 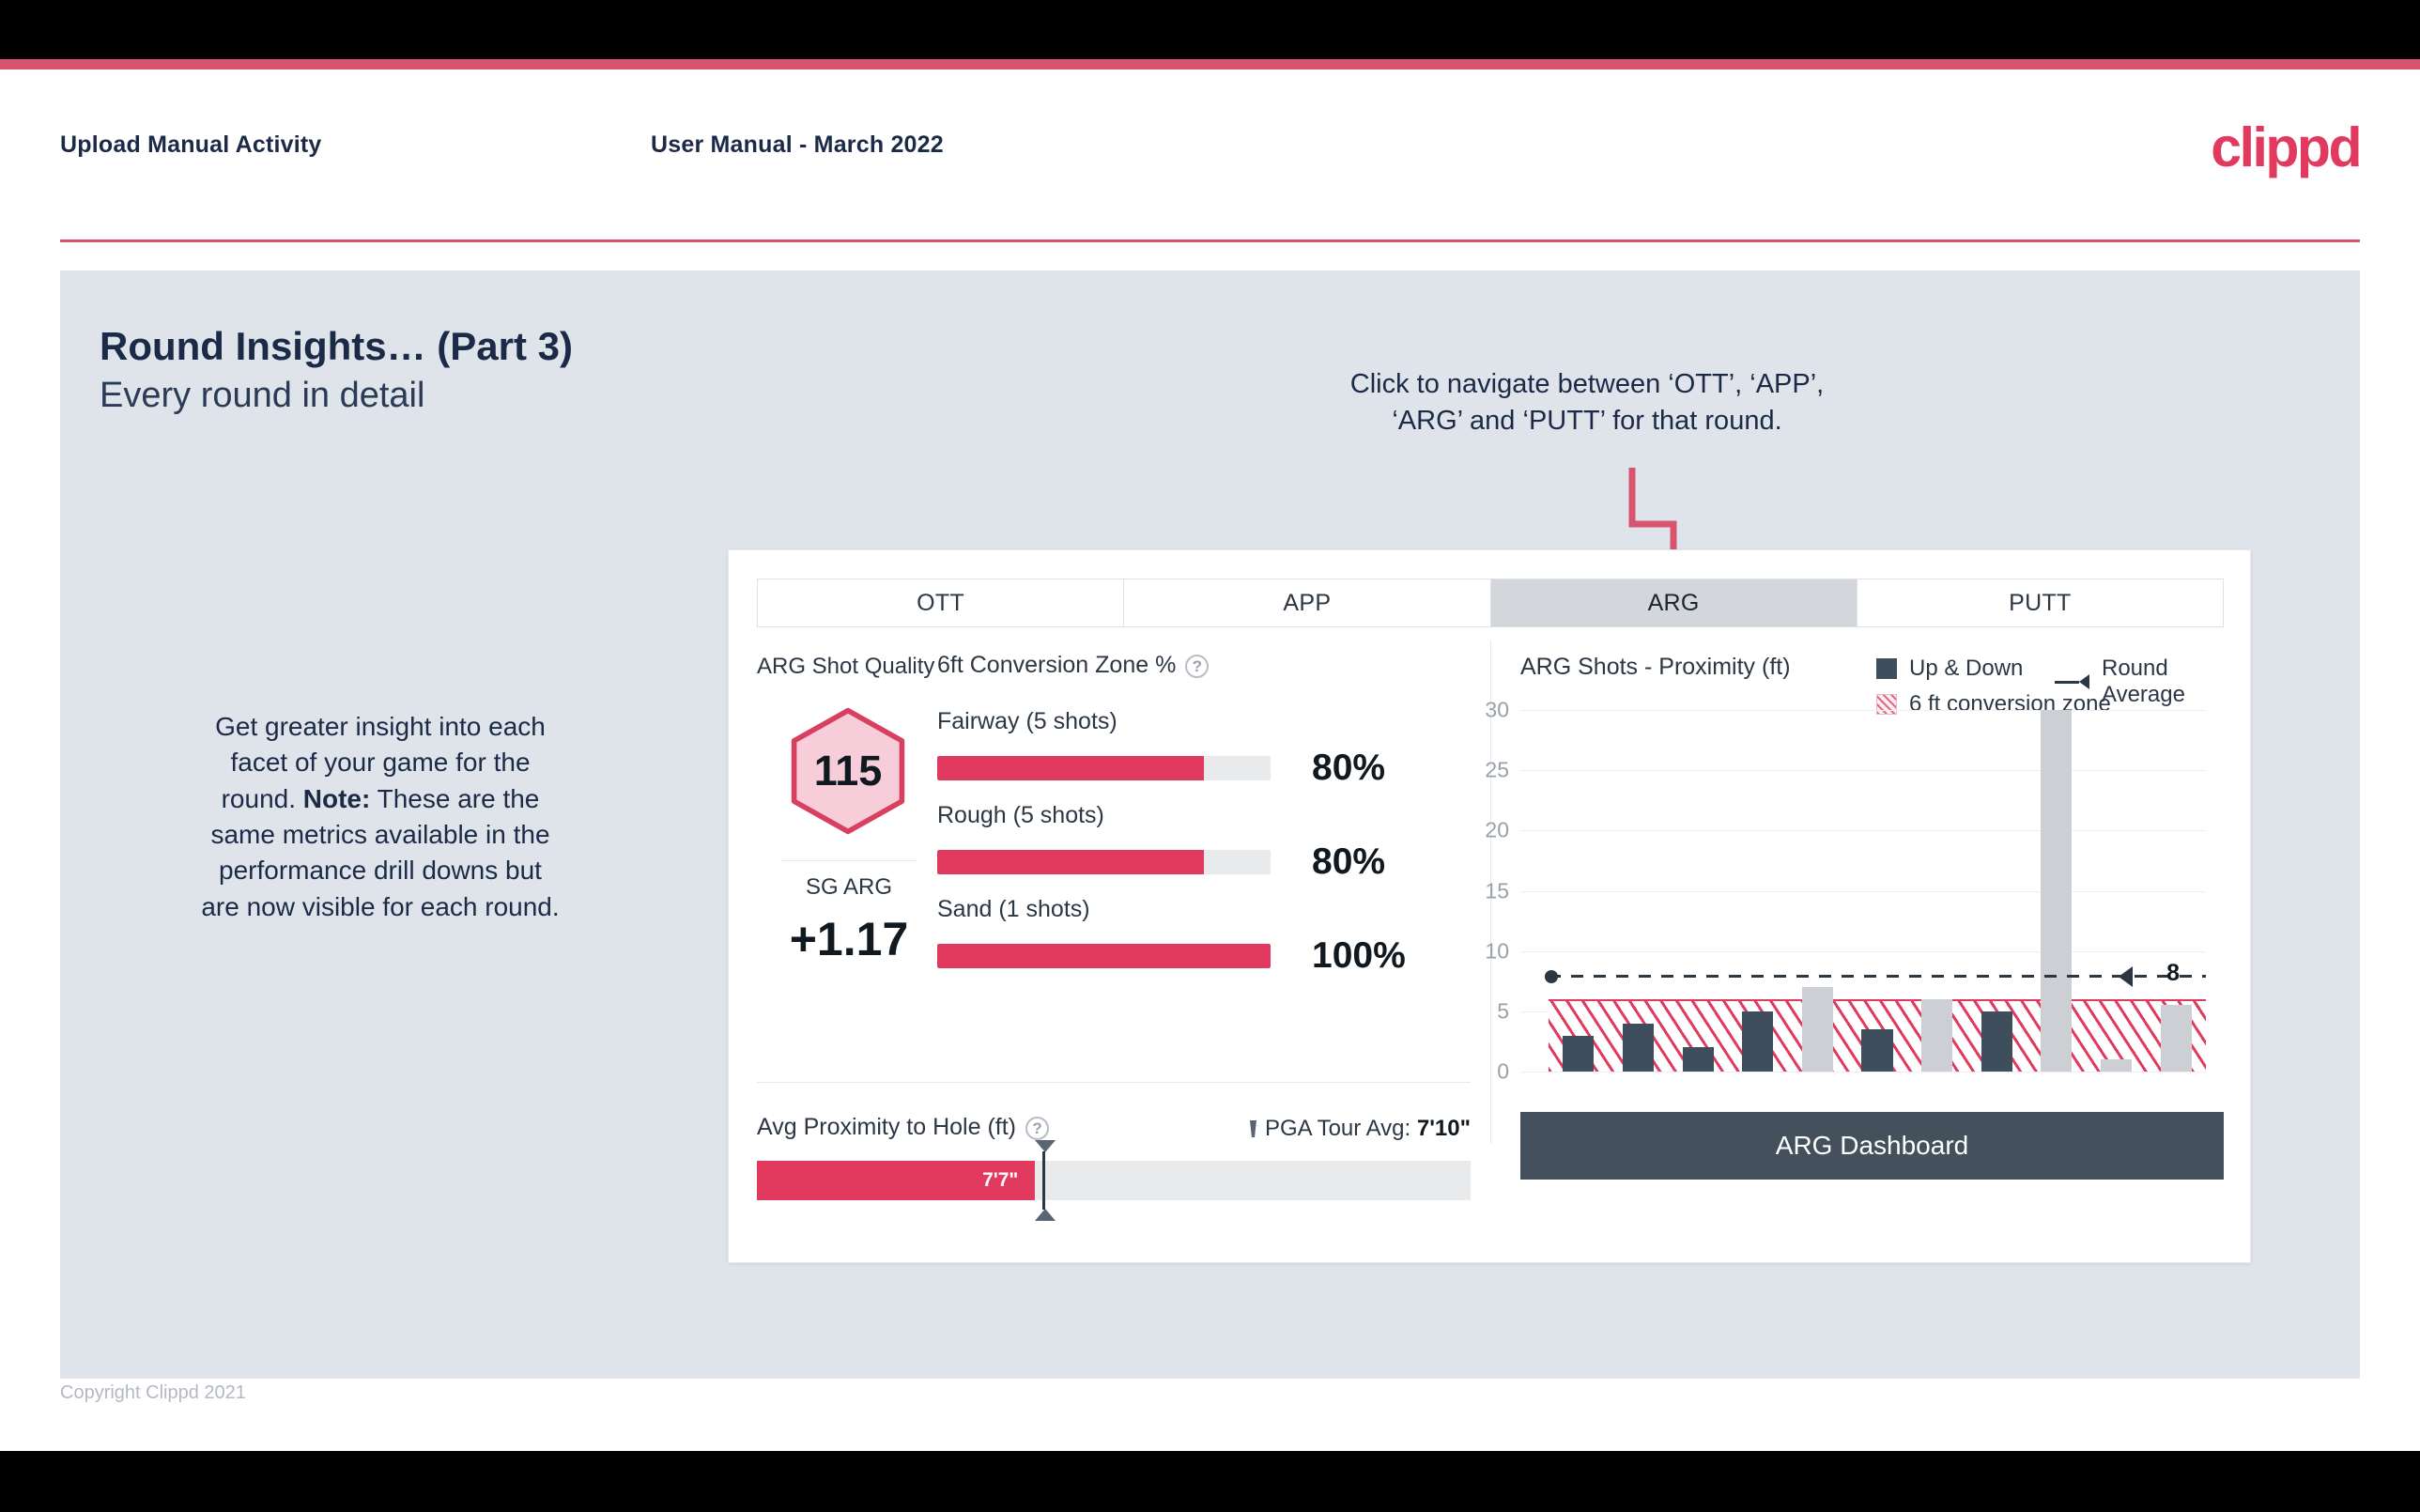 What do you see at coordinates (2173, 974) in the screenshot?
I see `round-average-value-label: 8` at bounding box center [2173, 974].